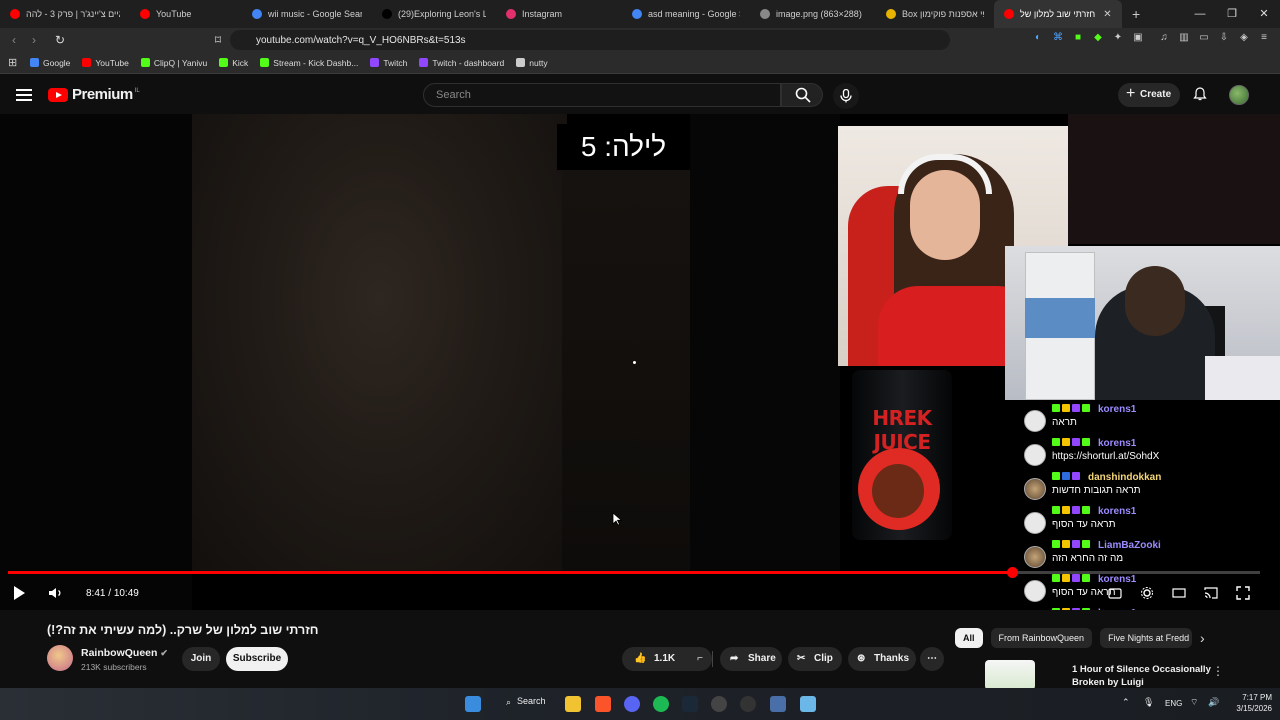 This screenshot has width=1280, height=720. I want to click on browser-tab: asd meaning - Google Sea, so click(686, 14).